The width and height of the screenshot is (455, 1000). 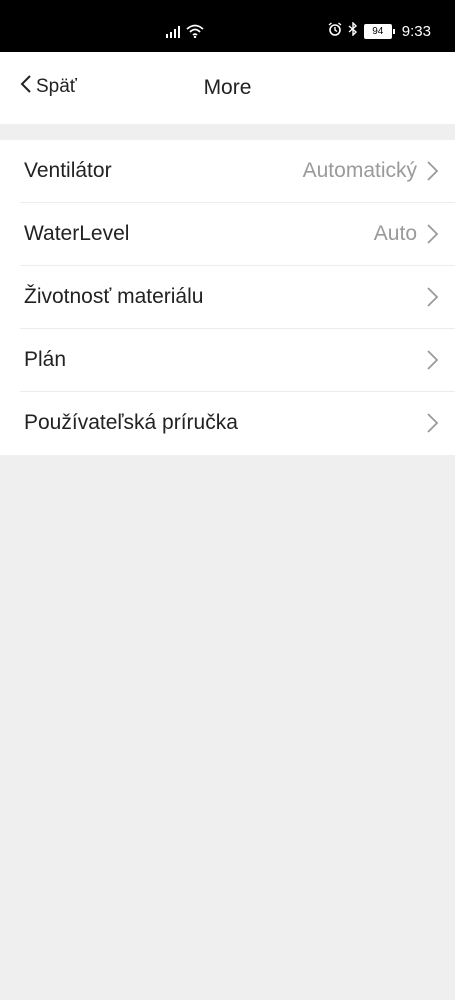 What do you see at coordinates (77, 233) in the screenshot?
I see `list-item-label: WaterLevel` at bounding box center [77, 233].